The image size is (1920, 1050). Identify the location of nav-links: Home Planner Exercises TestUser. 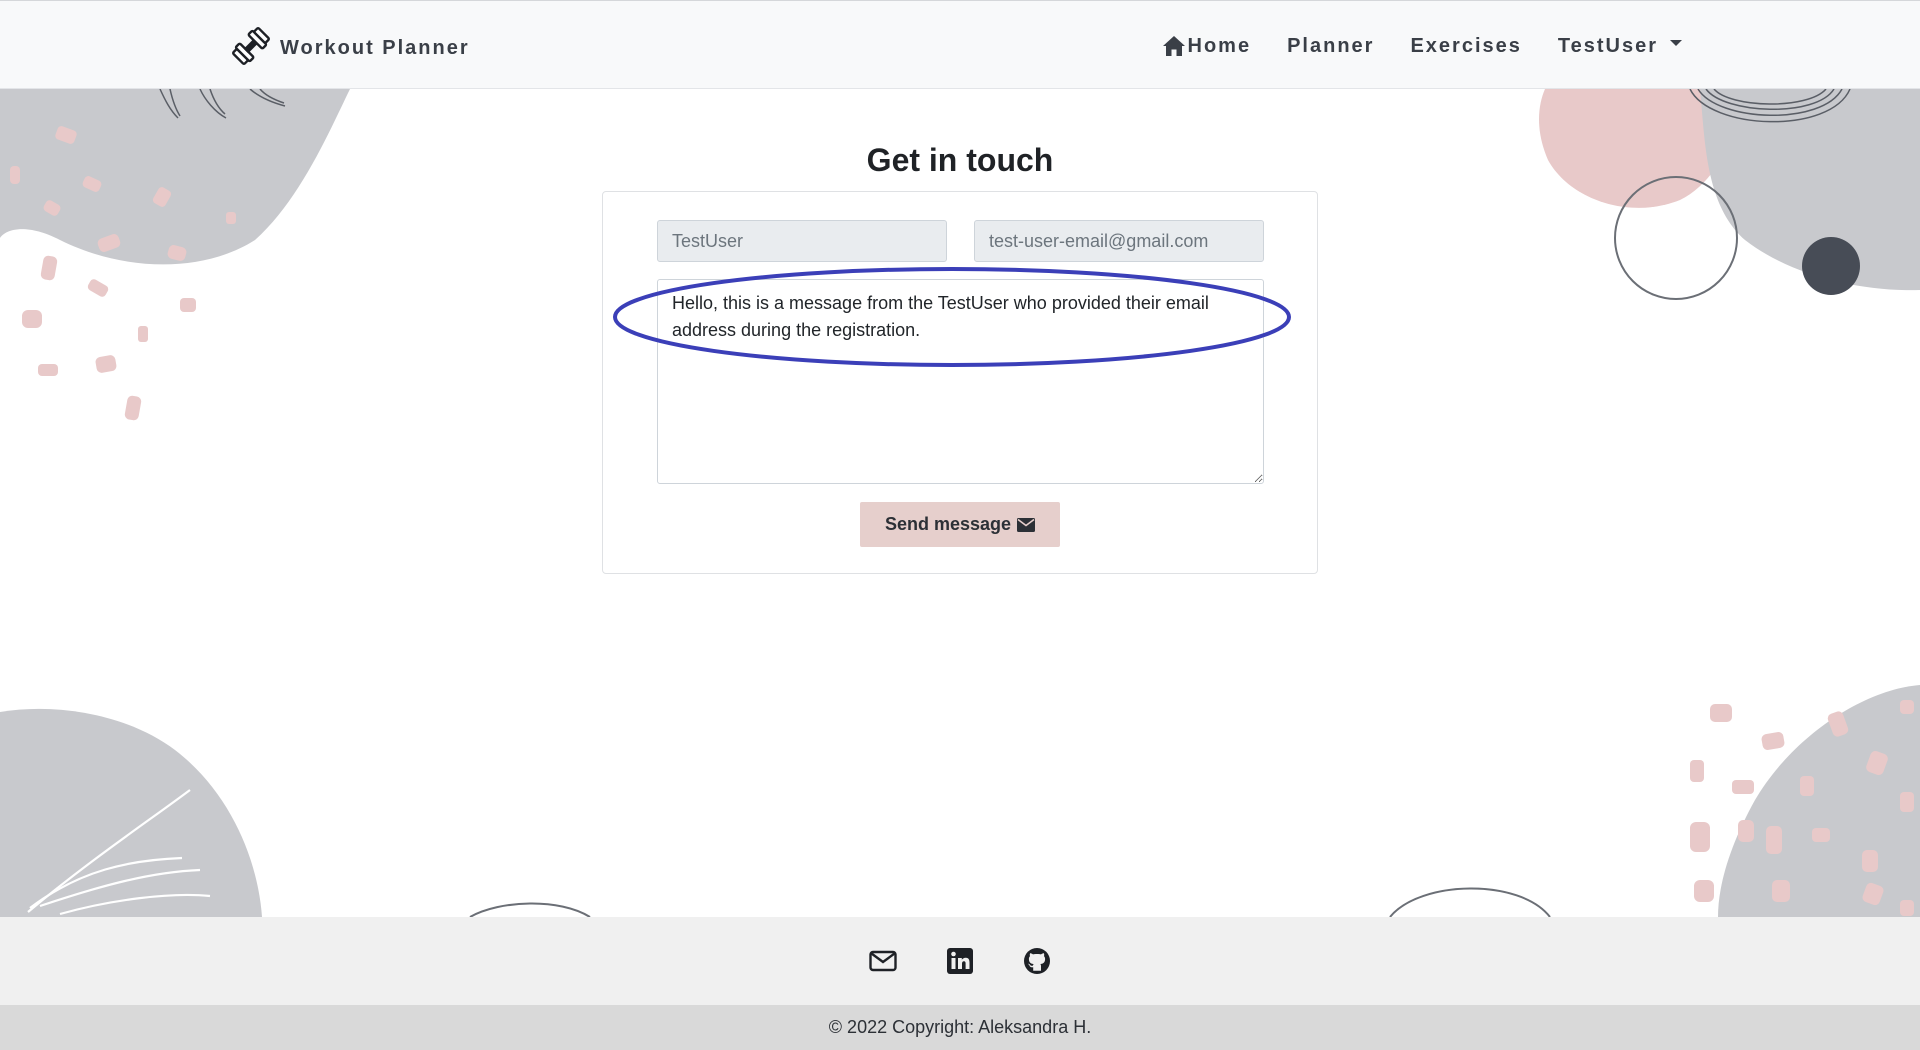
(1422, 46).